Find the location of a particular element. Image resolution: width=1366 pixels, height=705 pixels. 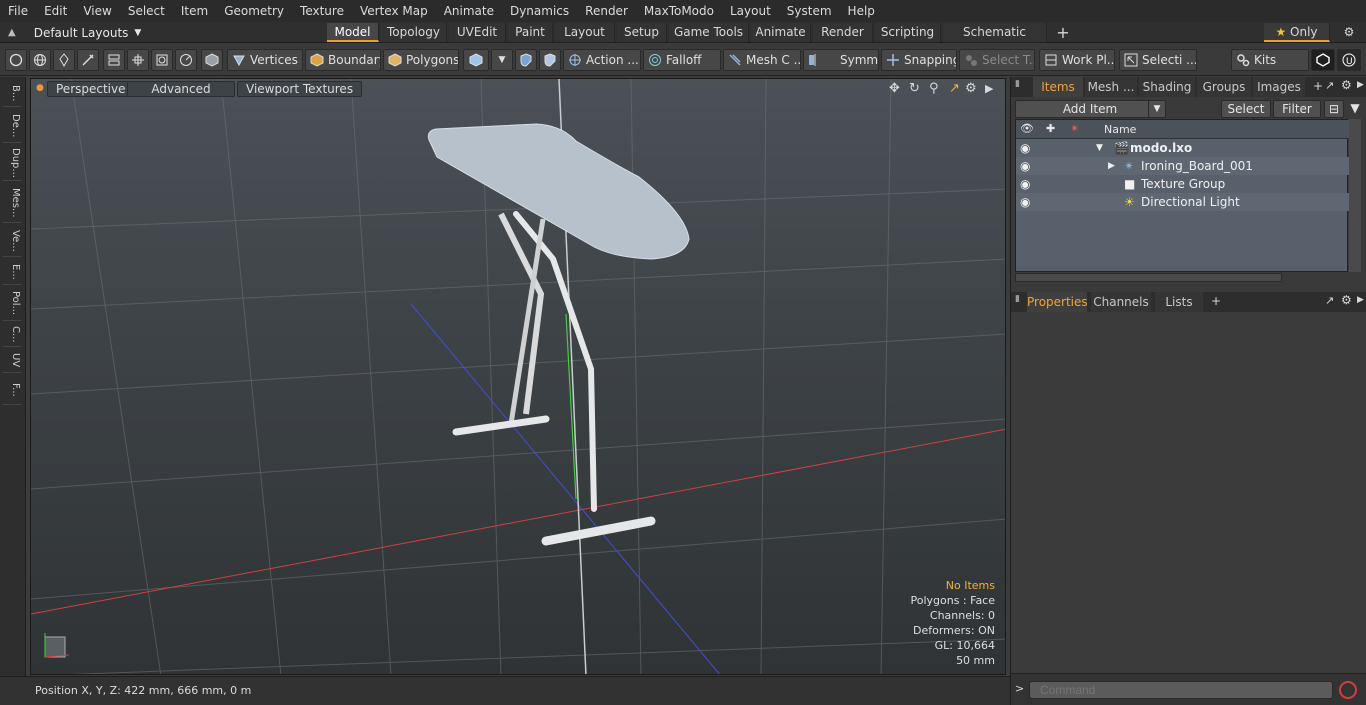

item-row-texture-group: ◉ ■ Texture Group is located at coordinates (1182, 184).